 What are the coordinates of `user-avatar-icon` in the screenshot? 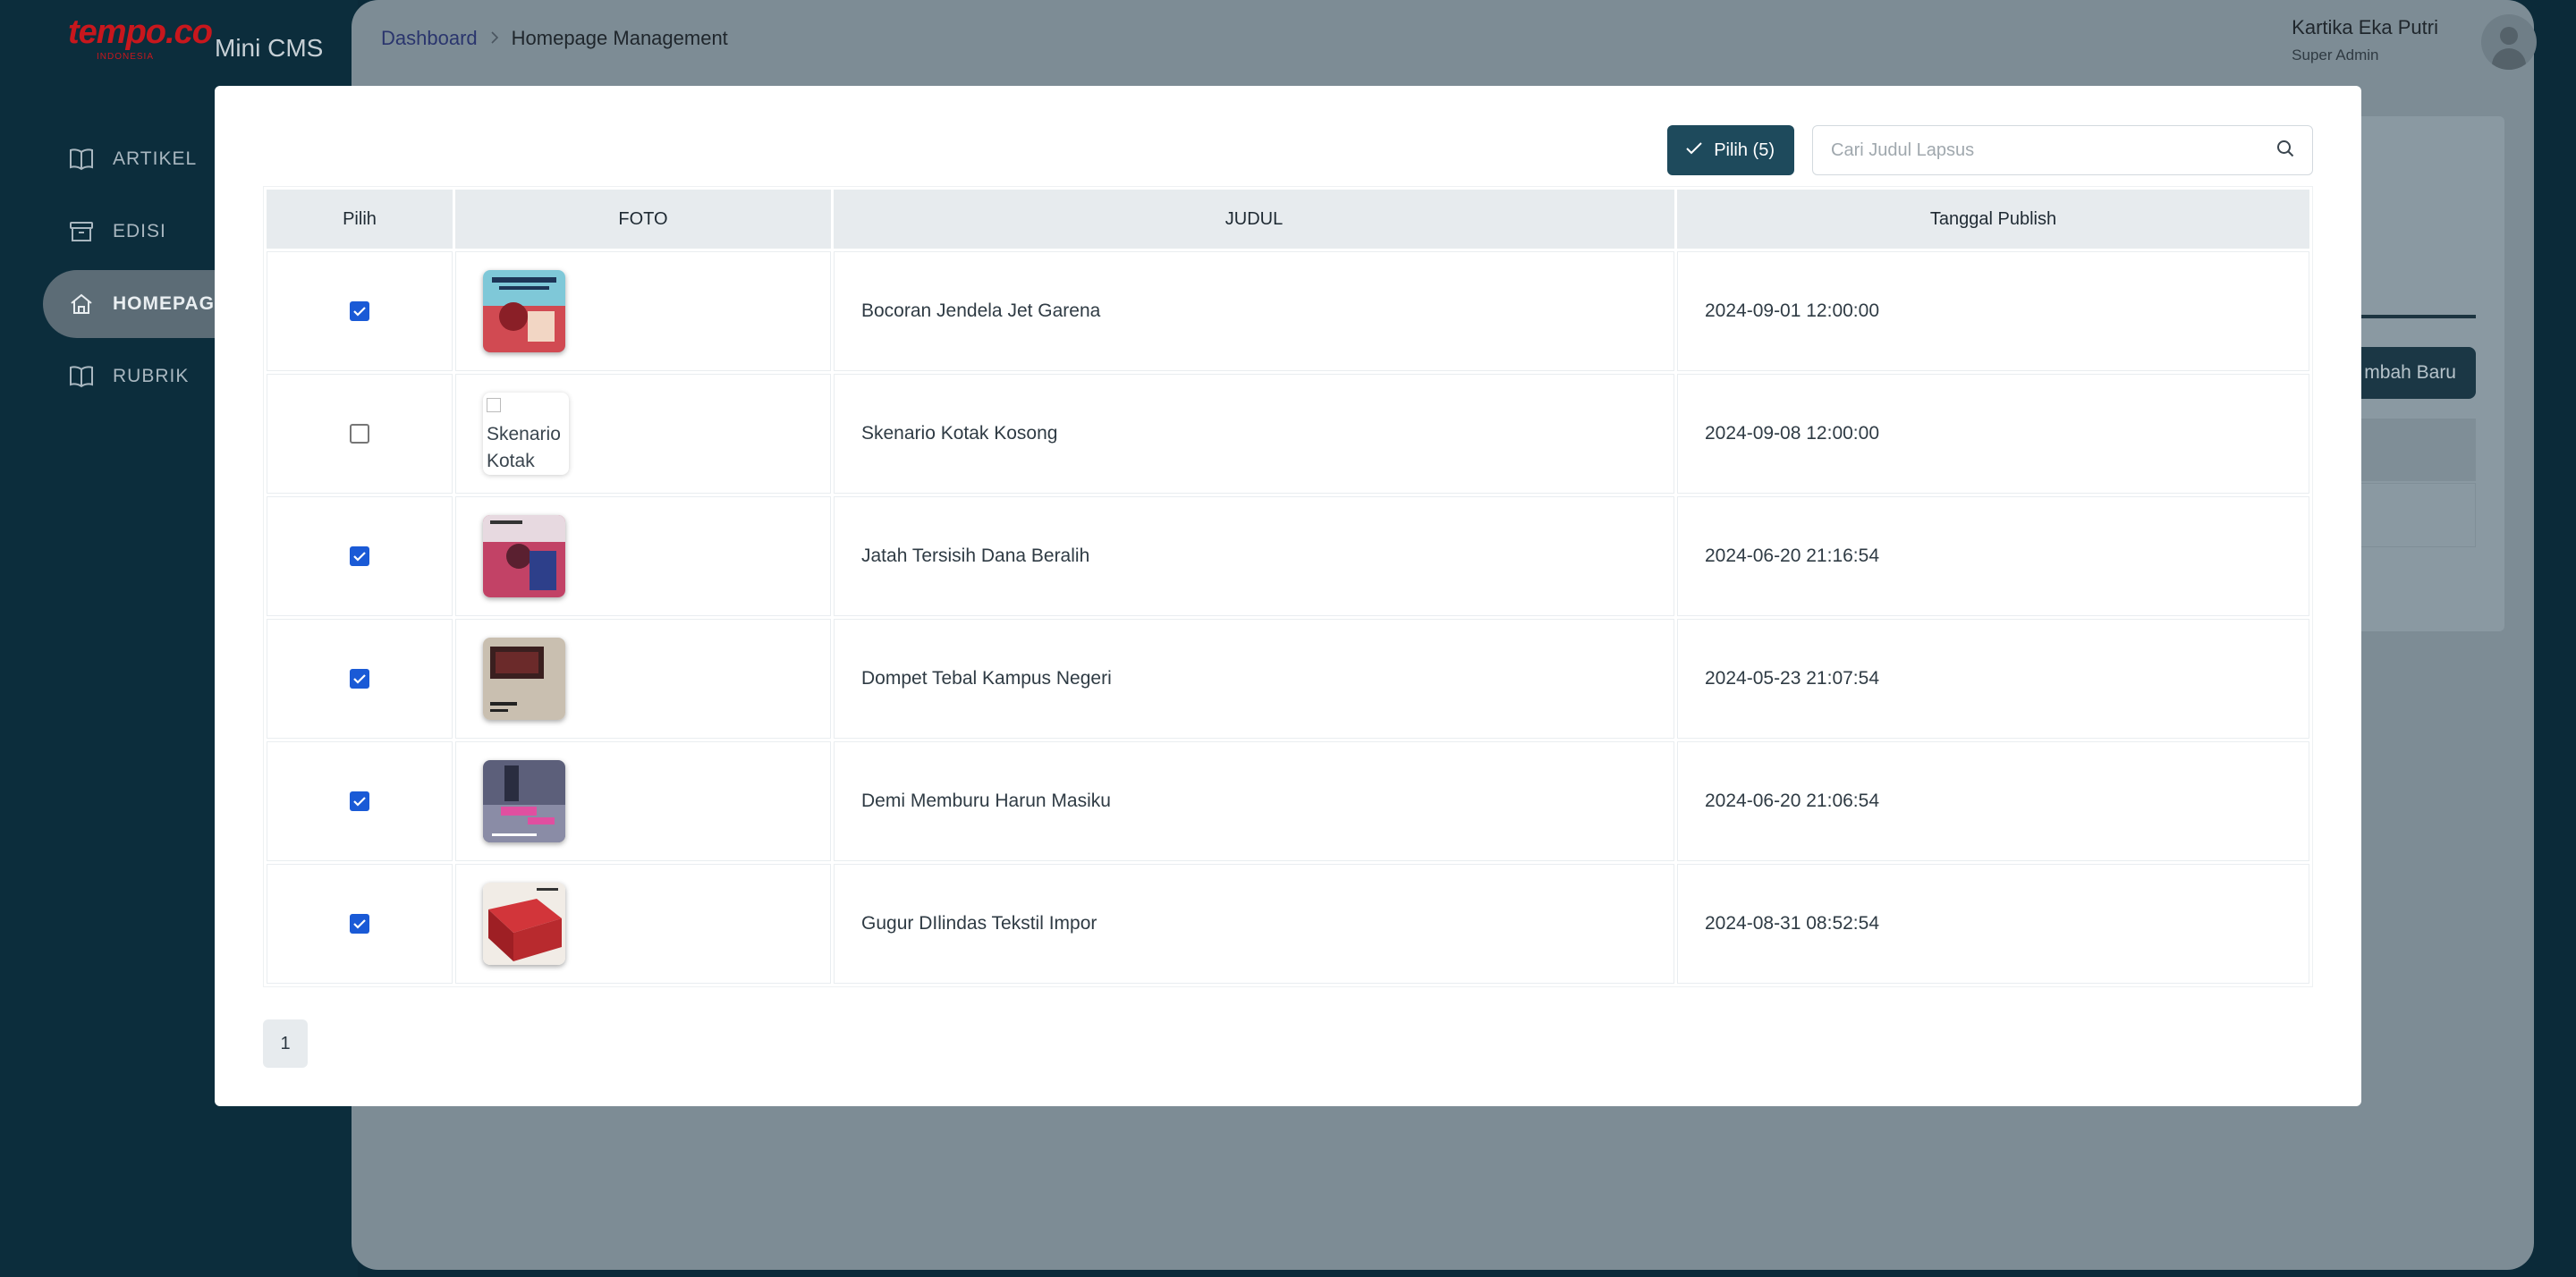 It's located at (2509, 36).